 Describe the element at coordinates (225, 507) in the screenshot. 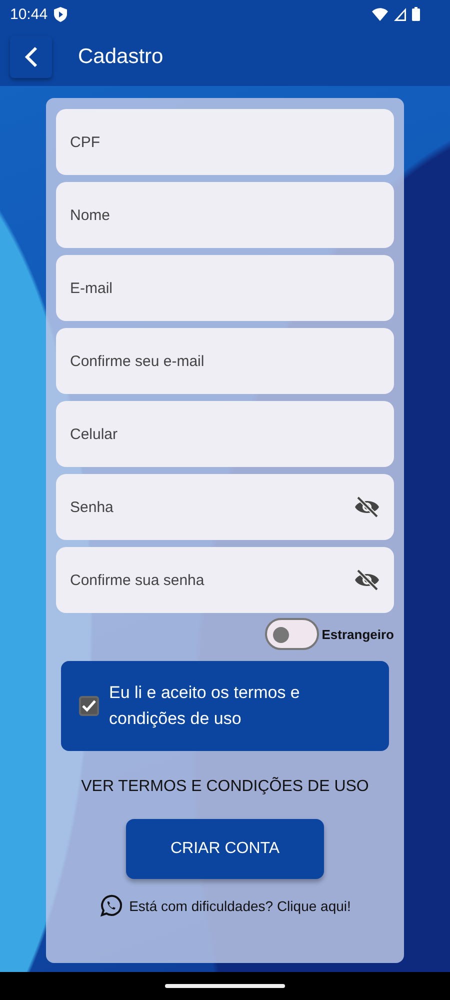

I see `input-field: Senha` at that location.